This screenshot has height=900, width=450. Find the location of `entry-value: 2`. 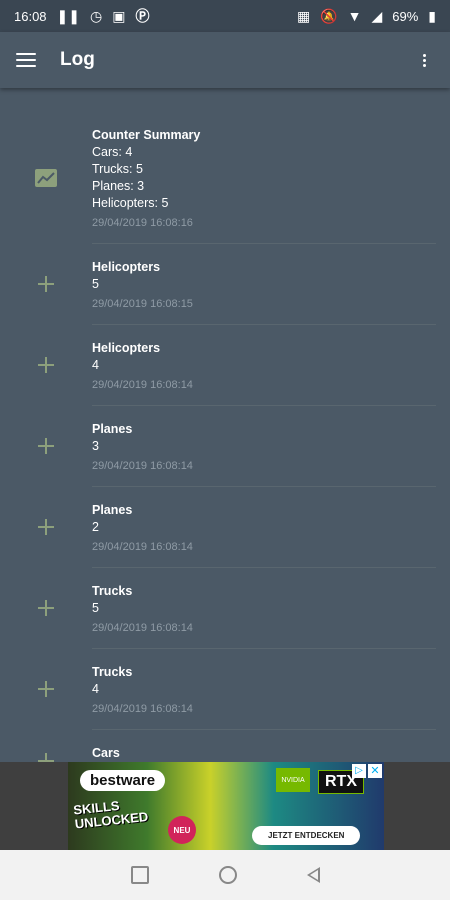

entry-value: 2 is located at coordinates (95, 527).